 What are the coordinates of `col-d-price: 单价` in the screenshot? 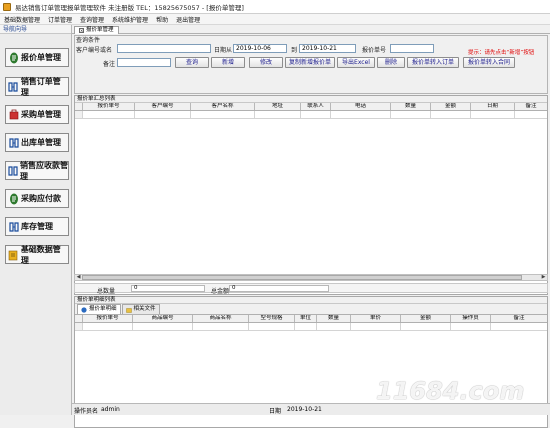 It's located at (376, 318).